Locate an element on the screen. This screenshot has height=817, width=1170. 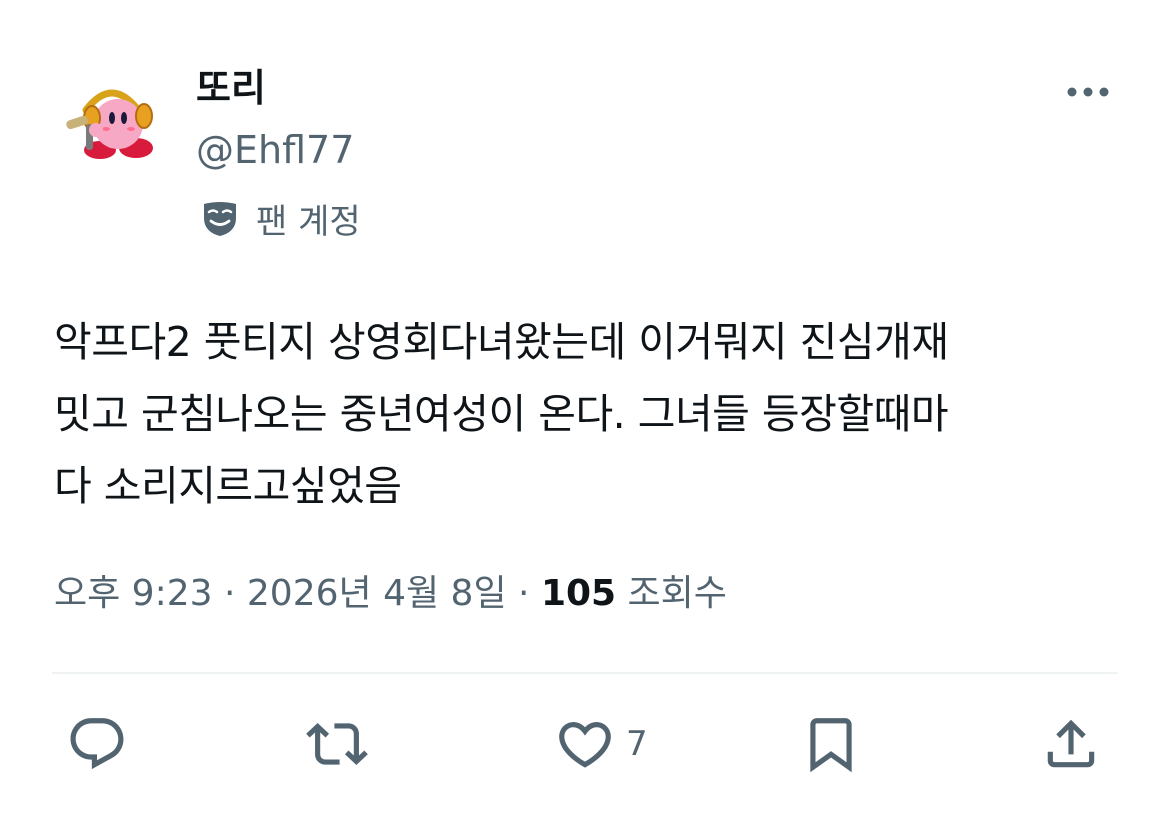
more-options-button is located at coordinates (1088, 92).